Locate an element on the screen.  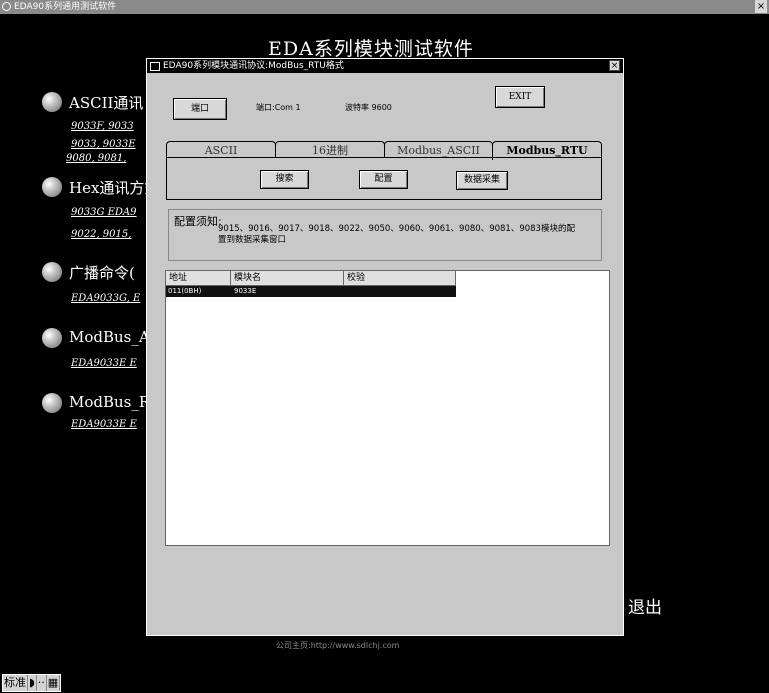
cell-module-name: 9033E is located at coordinates (245, 291).